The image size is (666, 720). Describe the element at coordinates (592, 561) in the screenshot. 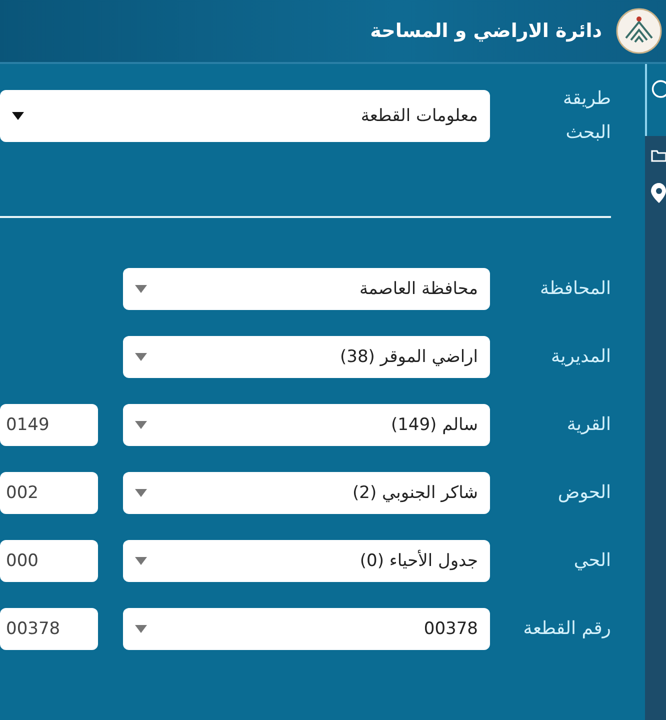

I see `field-label: الحي` at that location.